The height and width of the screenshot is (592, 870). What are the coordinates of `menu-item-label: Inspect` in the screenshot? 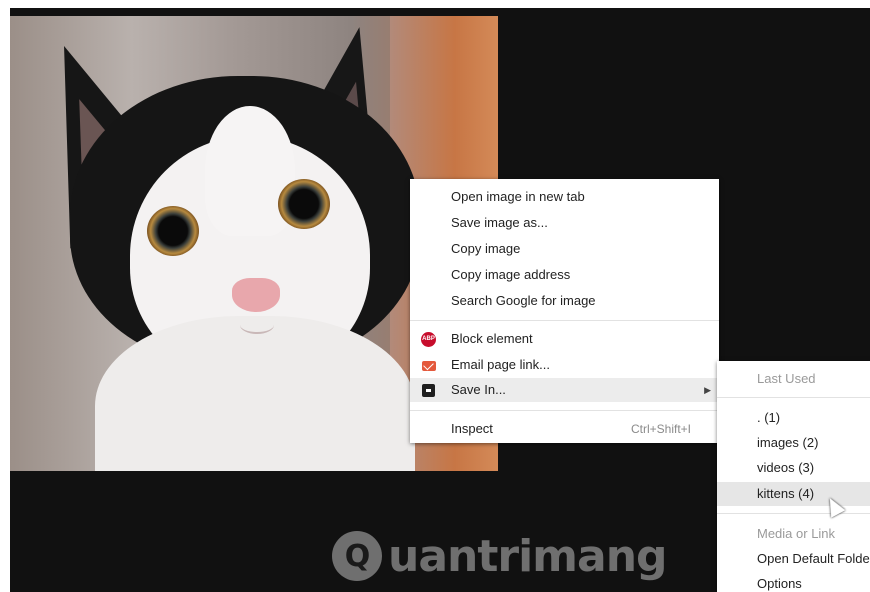 It's located at (472, 428).